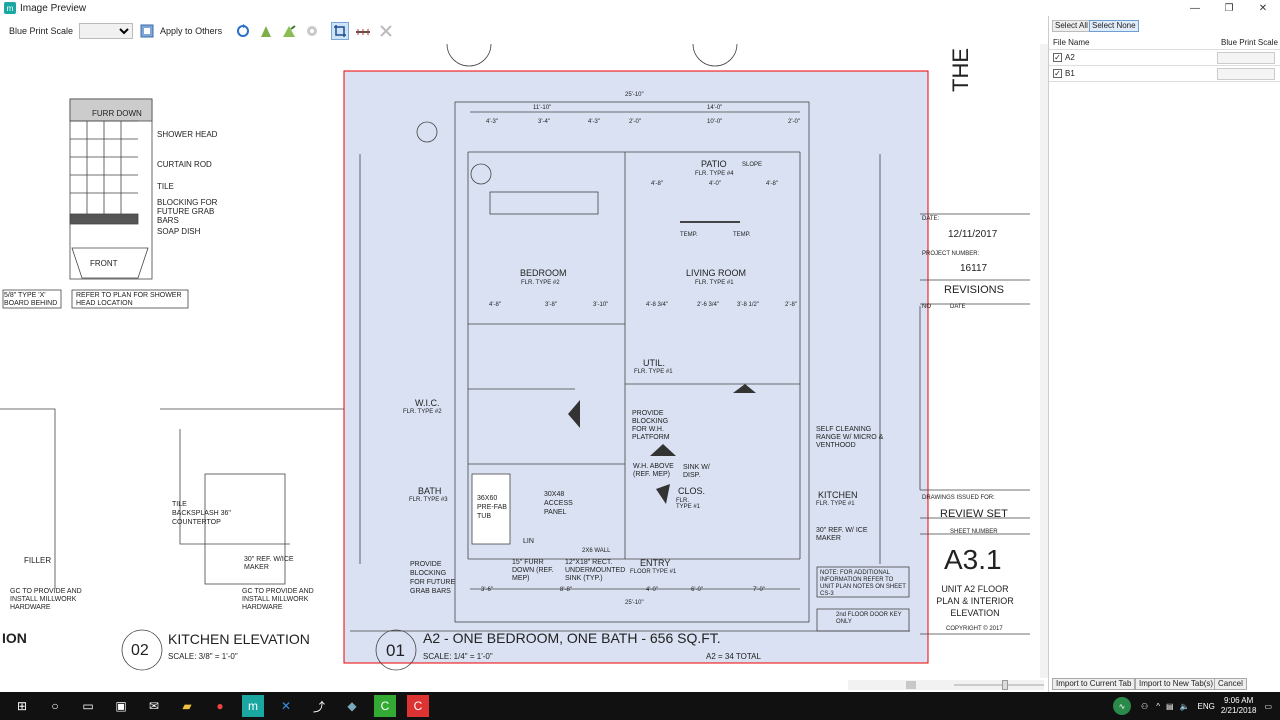 This screenshot has width=1280, height=720. I want to click on blocking-label: BLOCKING FOR FUTURE GRAB BARS, so click(187, 211).